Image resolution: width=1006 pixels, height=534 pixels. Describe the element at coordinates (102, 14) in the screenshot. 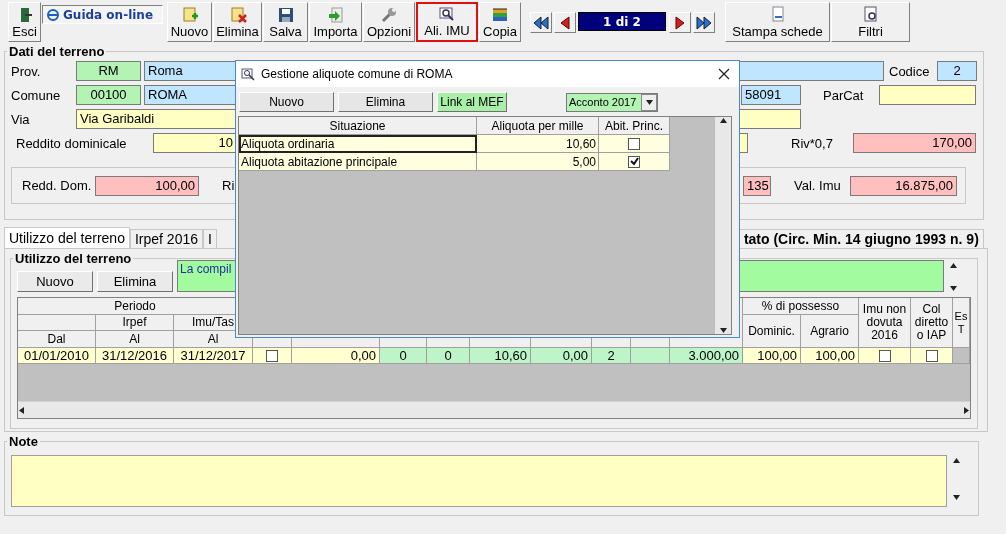

I see `online-help-button: Guida on-line` at that location.